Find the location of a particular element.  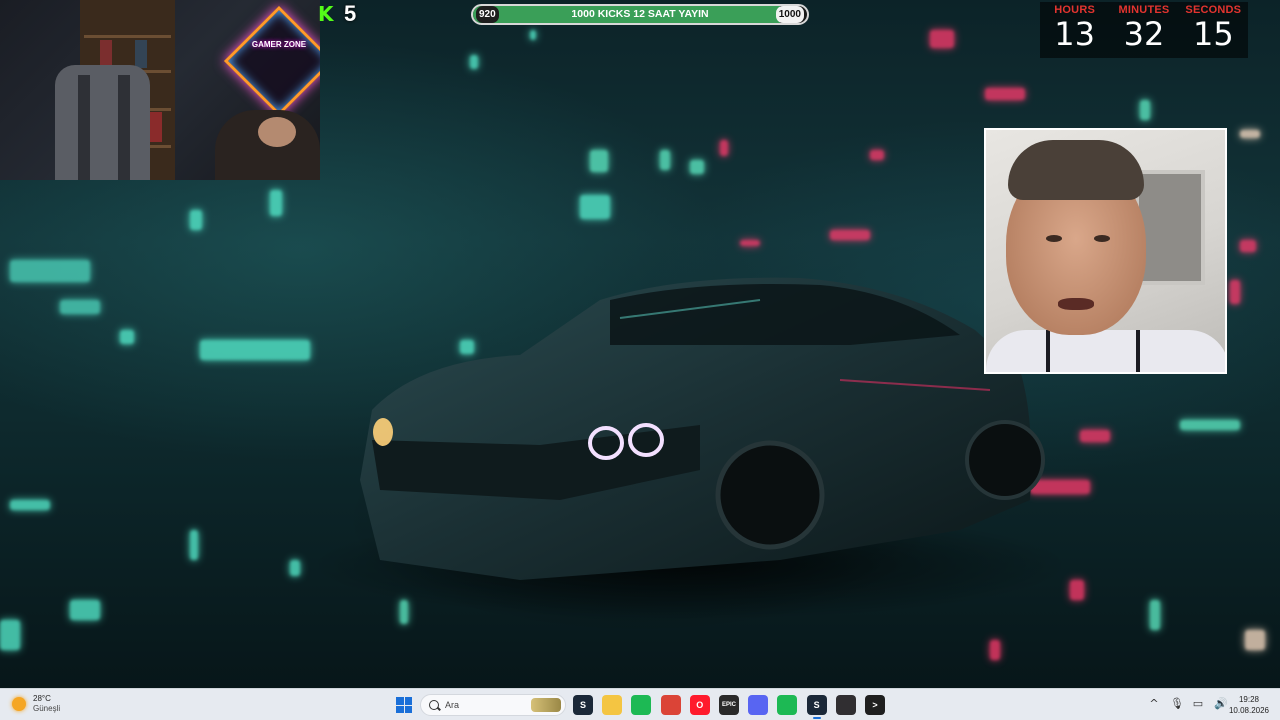

search-icon is located at coordinates (434, 705).